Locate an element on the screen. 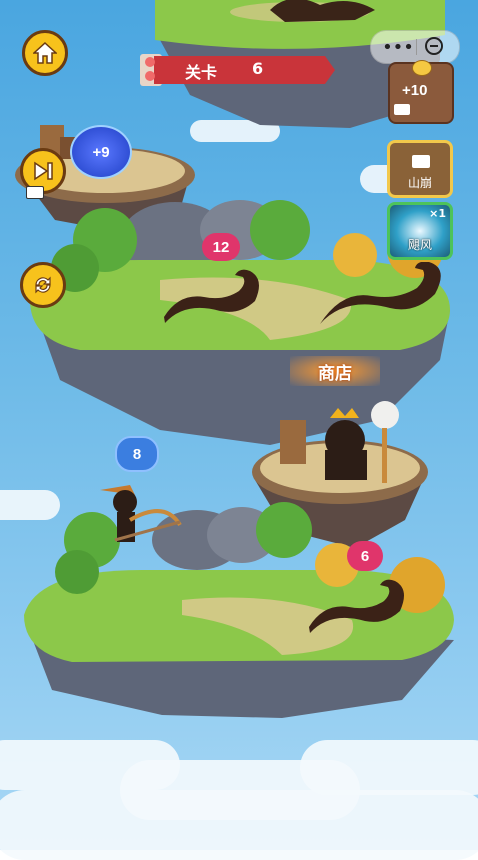  skip-icon is located at coordinates (43, 171).